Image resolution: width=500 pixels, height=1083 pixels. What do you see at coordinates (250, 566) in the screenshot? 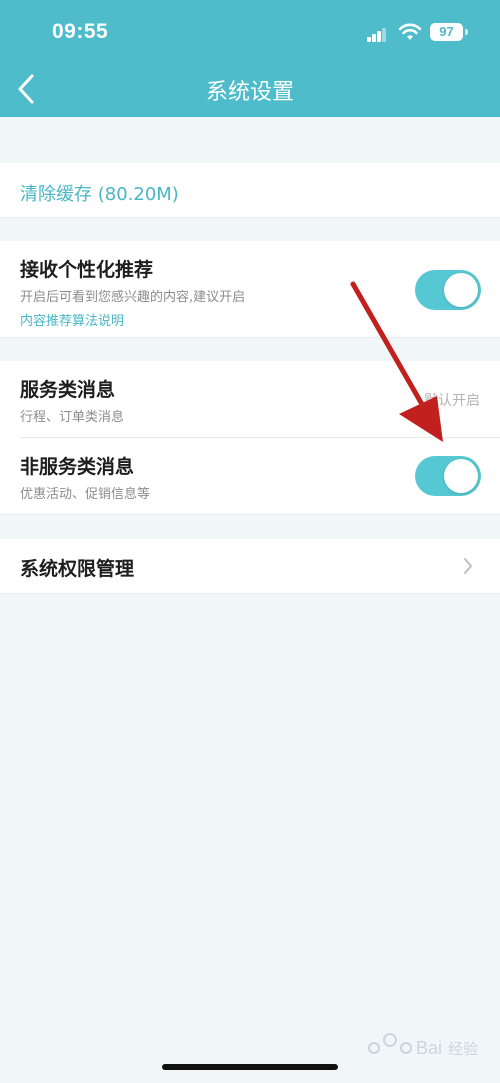
I see `system-permissions-row: 系统权限管理` at bounding box center [250, 566].